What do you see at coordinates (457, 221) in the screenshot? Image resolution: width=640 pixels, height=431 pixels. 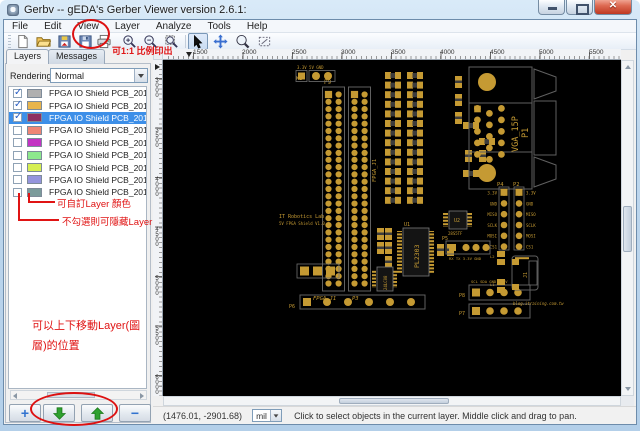 I see `svg-text: U2` at bounding box center [457, 221].